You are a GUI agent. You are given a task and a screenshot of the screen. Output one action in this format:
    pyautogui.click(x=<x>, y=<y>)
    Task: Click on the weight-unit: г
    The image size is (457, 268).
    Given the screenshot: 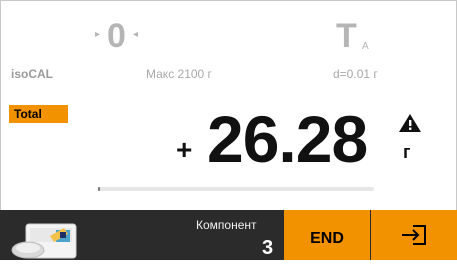 What is the action you would take?
    pyautogui.click(x=407, y=152)
    